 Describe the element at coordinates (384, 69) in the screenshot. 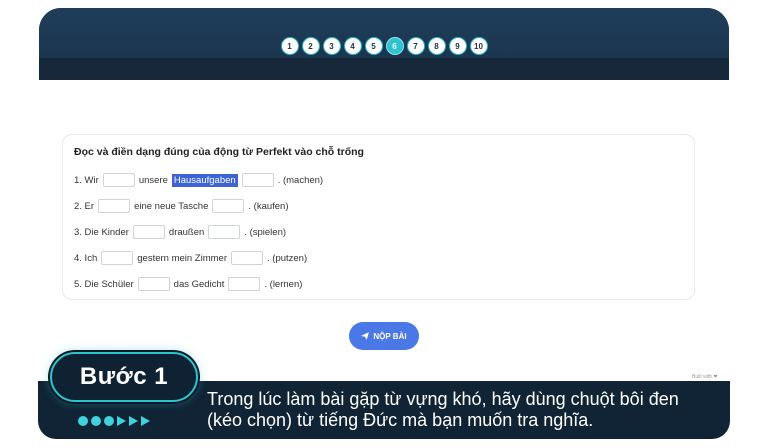

I see `header-stripe` at that location.